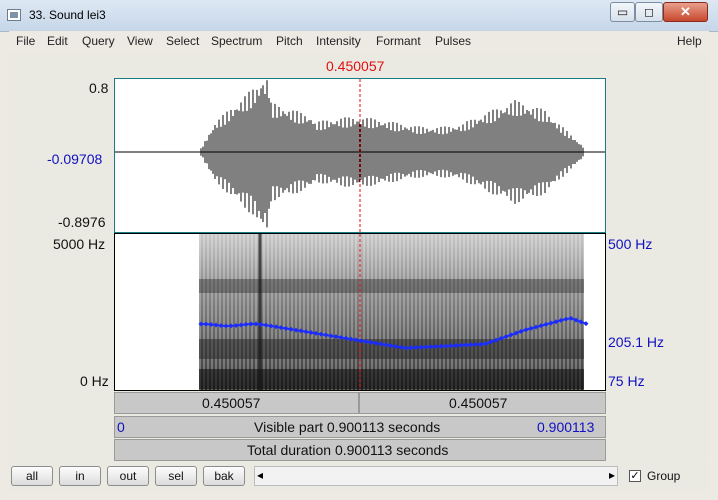 The width and height of the screenshot is (718, 500). I want to click on visible-start-label: 0, so click(121, 427).